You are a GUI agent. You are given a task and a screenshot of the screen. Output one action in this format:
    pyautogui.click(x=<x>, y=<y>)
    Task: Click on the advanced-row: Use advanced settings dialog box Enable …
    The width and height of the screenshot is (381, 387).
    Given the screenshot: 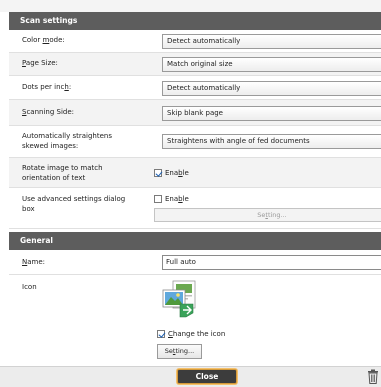 What is the action you would take?
    pyautogui.click(x=195, y=208)
    